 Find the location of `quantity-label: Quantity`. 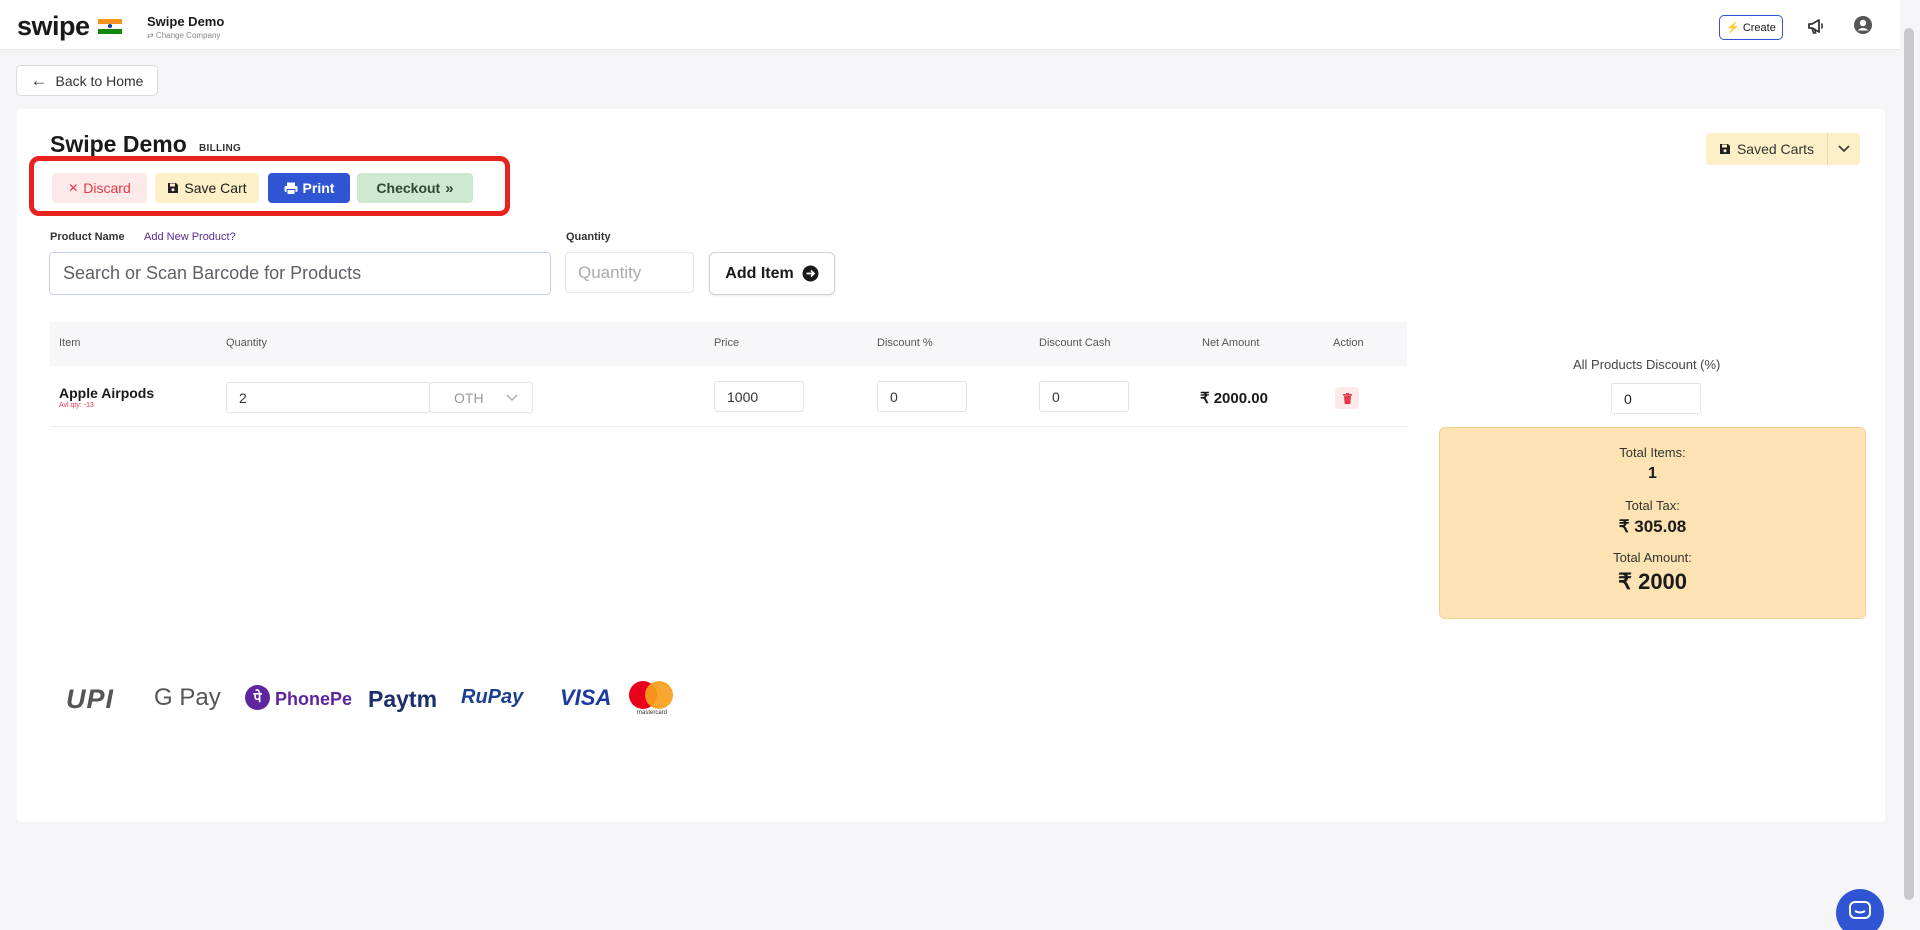

quantity-label: Quantity is located at coordinates (588, 237).